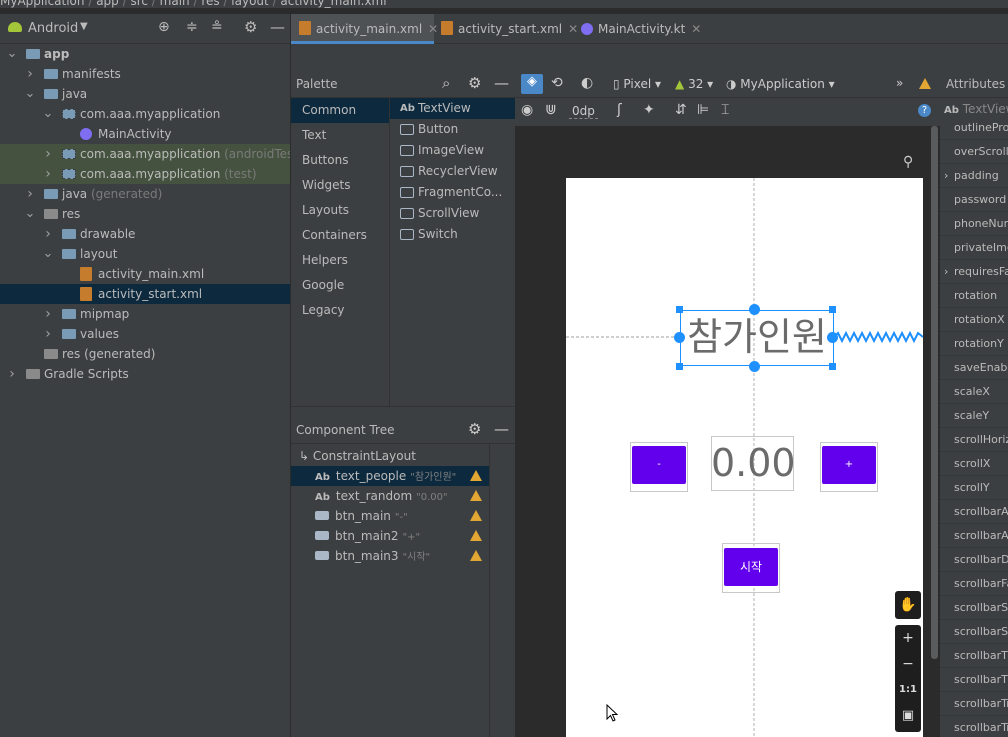  I want to click on project-tree-item: › com.aaa.myapplication (androidTest), so click(151, 154).